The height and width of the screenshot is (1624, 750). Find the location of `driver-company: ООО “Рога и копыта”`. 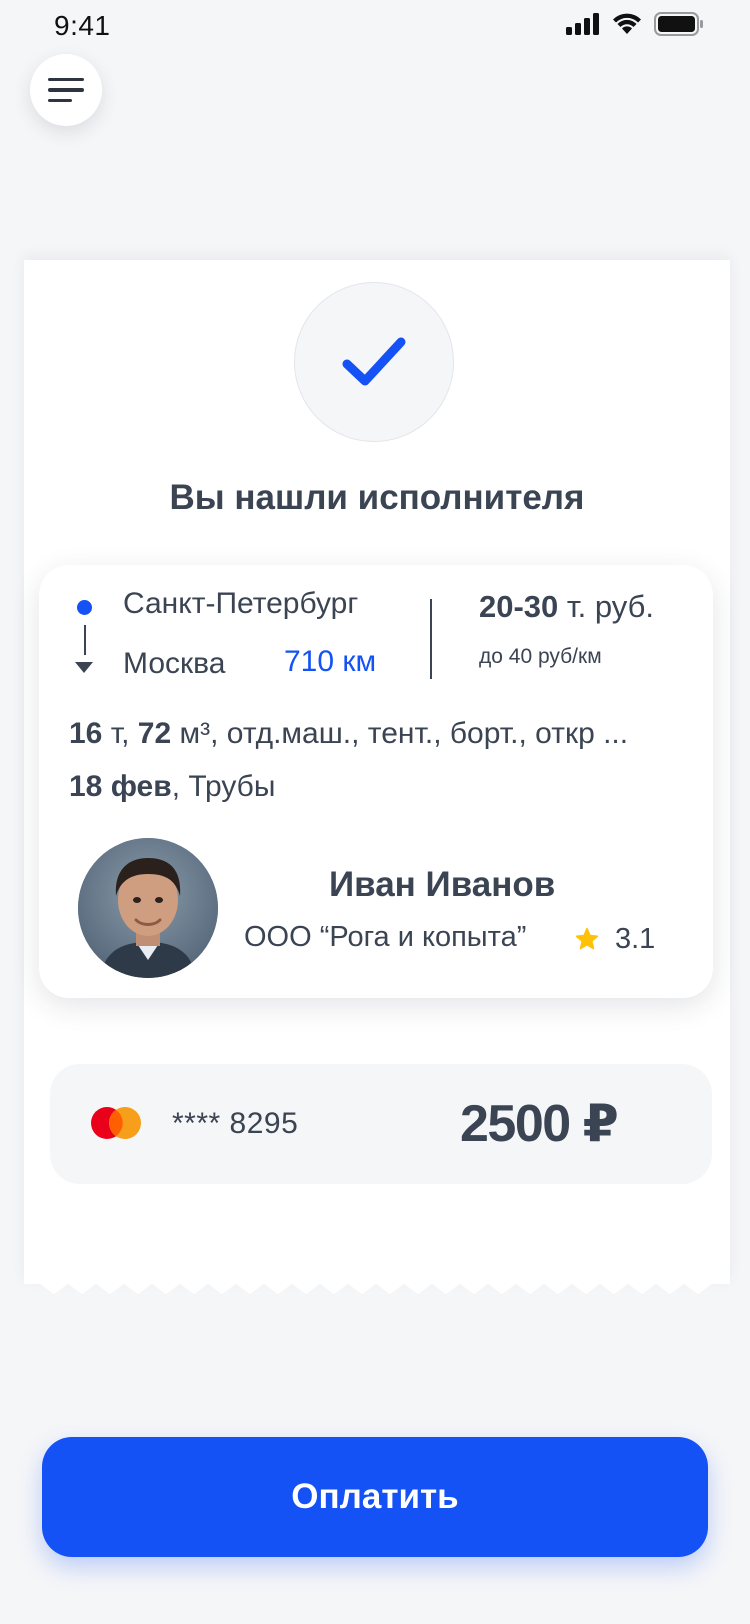

driver-company: ООО “Рога и копыта” is located at coordinates (385, 937).